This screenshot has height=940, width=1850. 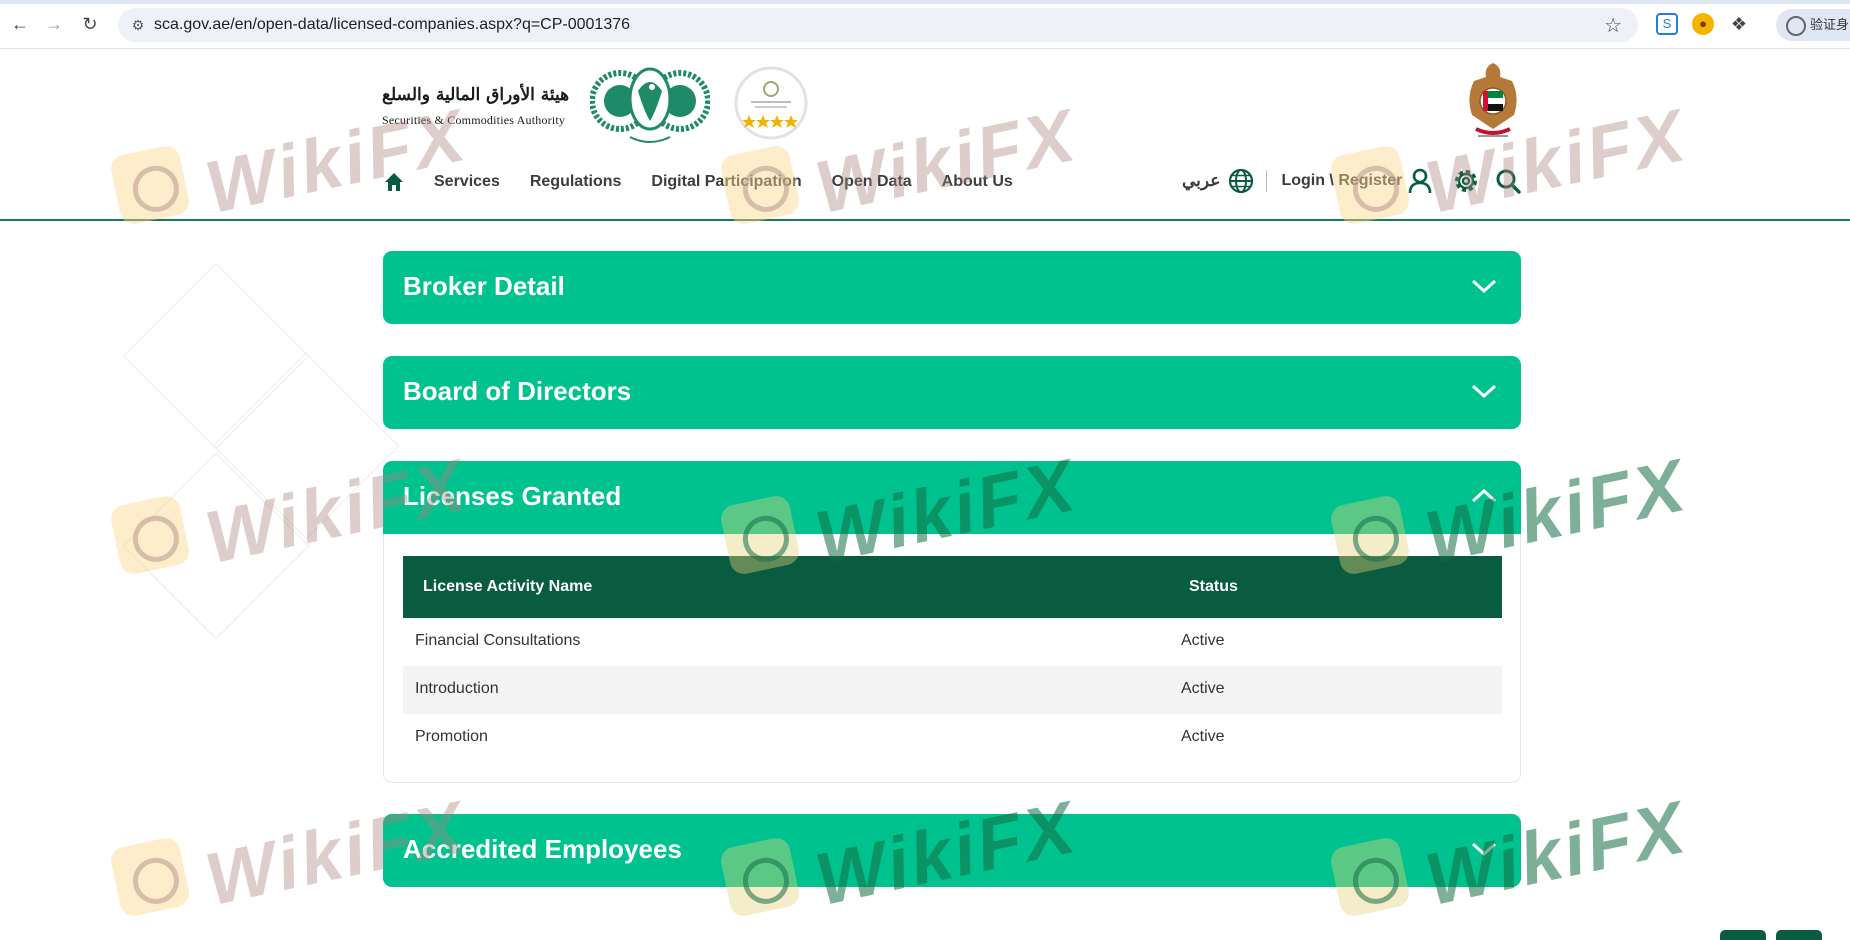 What do you see at coordinates (650, 105) in the screenshot?
I see `sca-emblem-icon` at bounding box center [650, 105].